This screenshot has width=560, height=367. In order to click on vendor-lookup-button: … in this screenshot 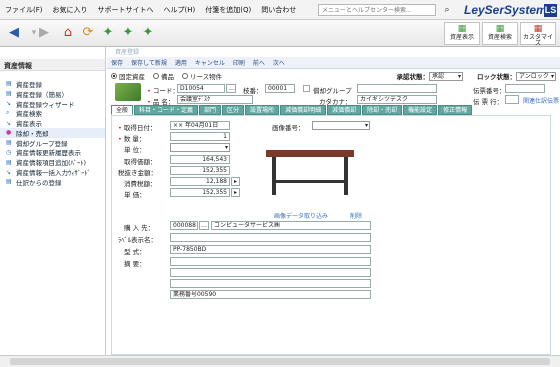, I will do `click(204, 225)`.